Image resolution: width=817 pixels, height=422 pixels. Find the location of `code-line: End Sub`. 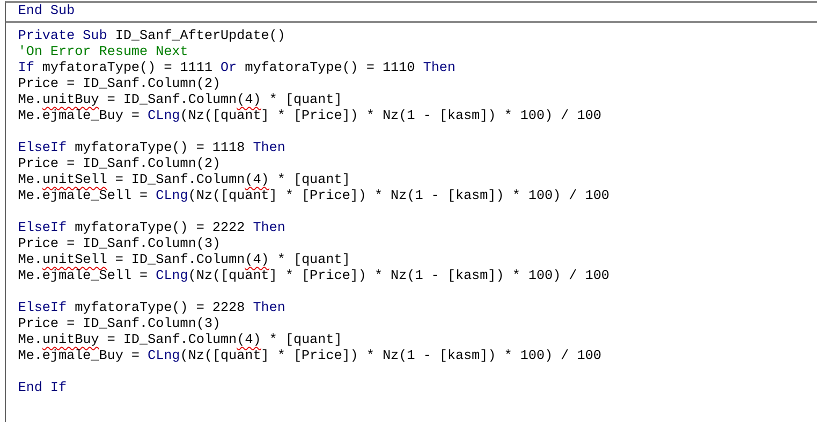

code-line: End Sub is located at coordinates (46, 12).